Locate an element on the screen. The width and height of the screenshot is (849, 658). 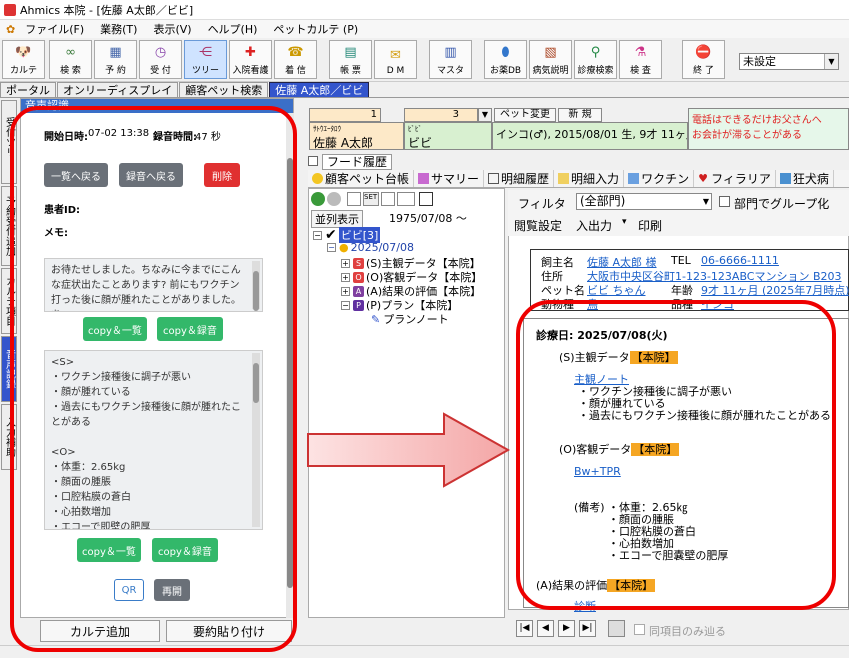
tab-filaria: ♥ フィラリア is located at coordinates (735, 178).